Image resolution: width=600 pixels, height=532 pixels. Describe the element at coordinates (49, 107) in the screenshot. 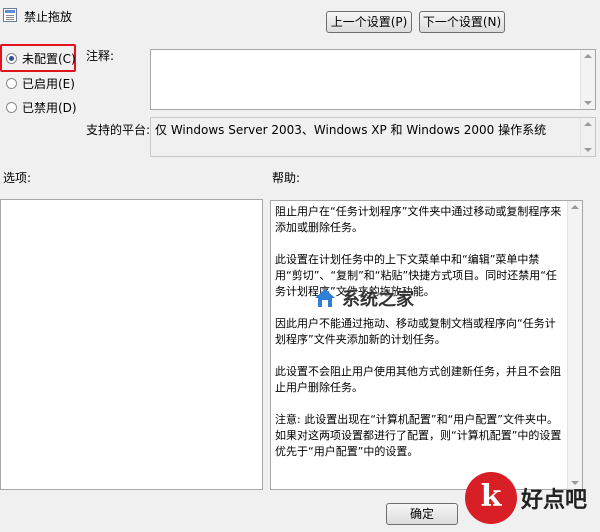

I see `radio-label: 已禁用(D)` at that location.